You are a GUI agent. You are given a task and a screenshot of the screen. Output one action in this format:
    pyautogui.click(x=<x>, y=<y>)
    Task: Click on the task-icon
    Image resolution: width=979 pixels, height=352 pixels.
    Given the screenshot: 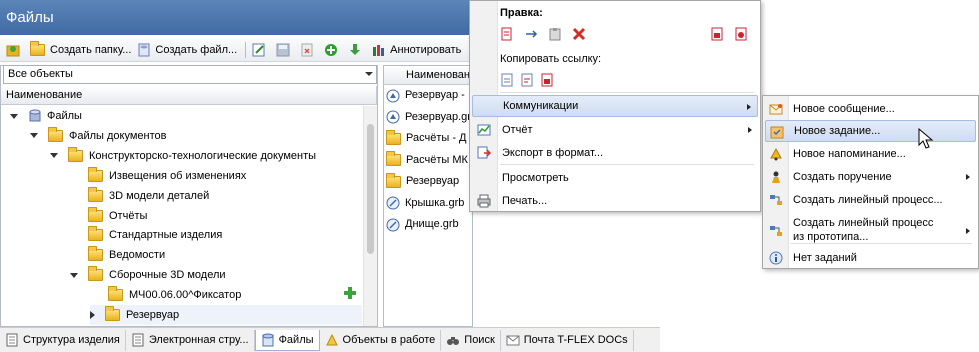 What is the action you would take?
    pyautogui.click(x=777, y=132)
    